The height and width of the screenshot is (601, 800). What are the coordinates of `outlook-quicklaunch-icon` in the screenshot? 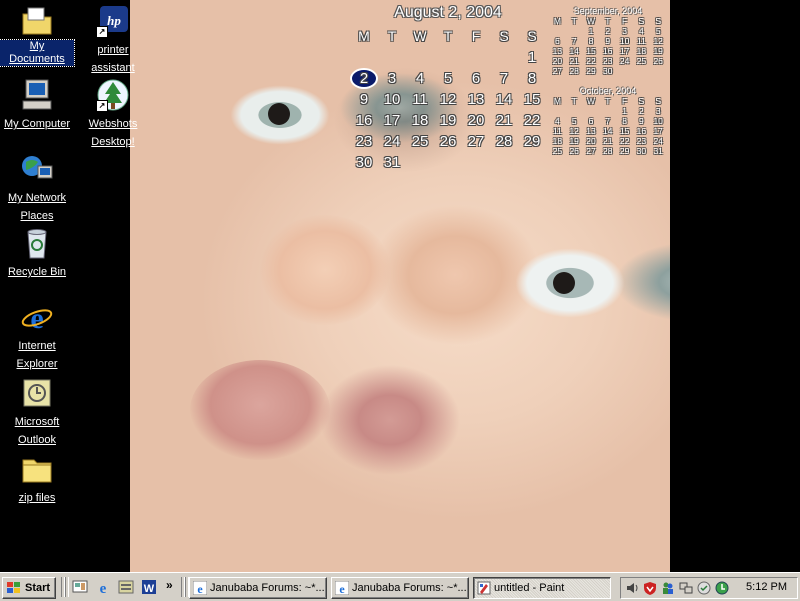 It's located at (126, 587).